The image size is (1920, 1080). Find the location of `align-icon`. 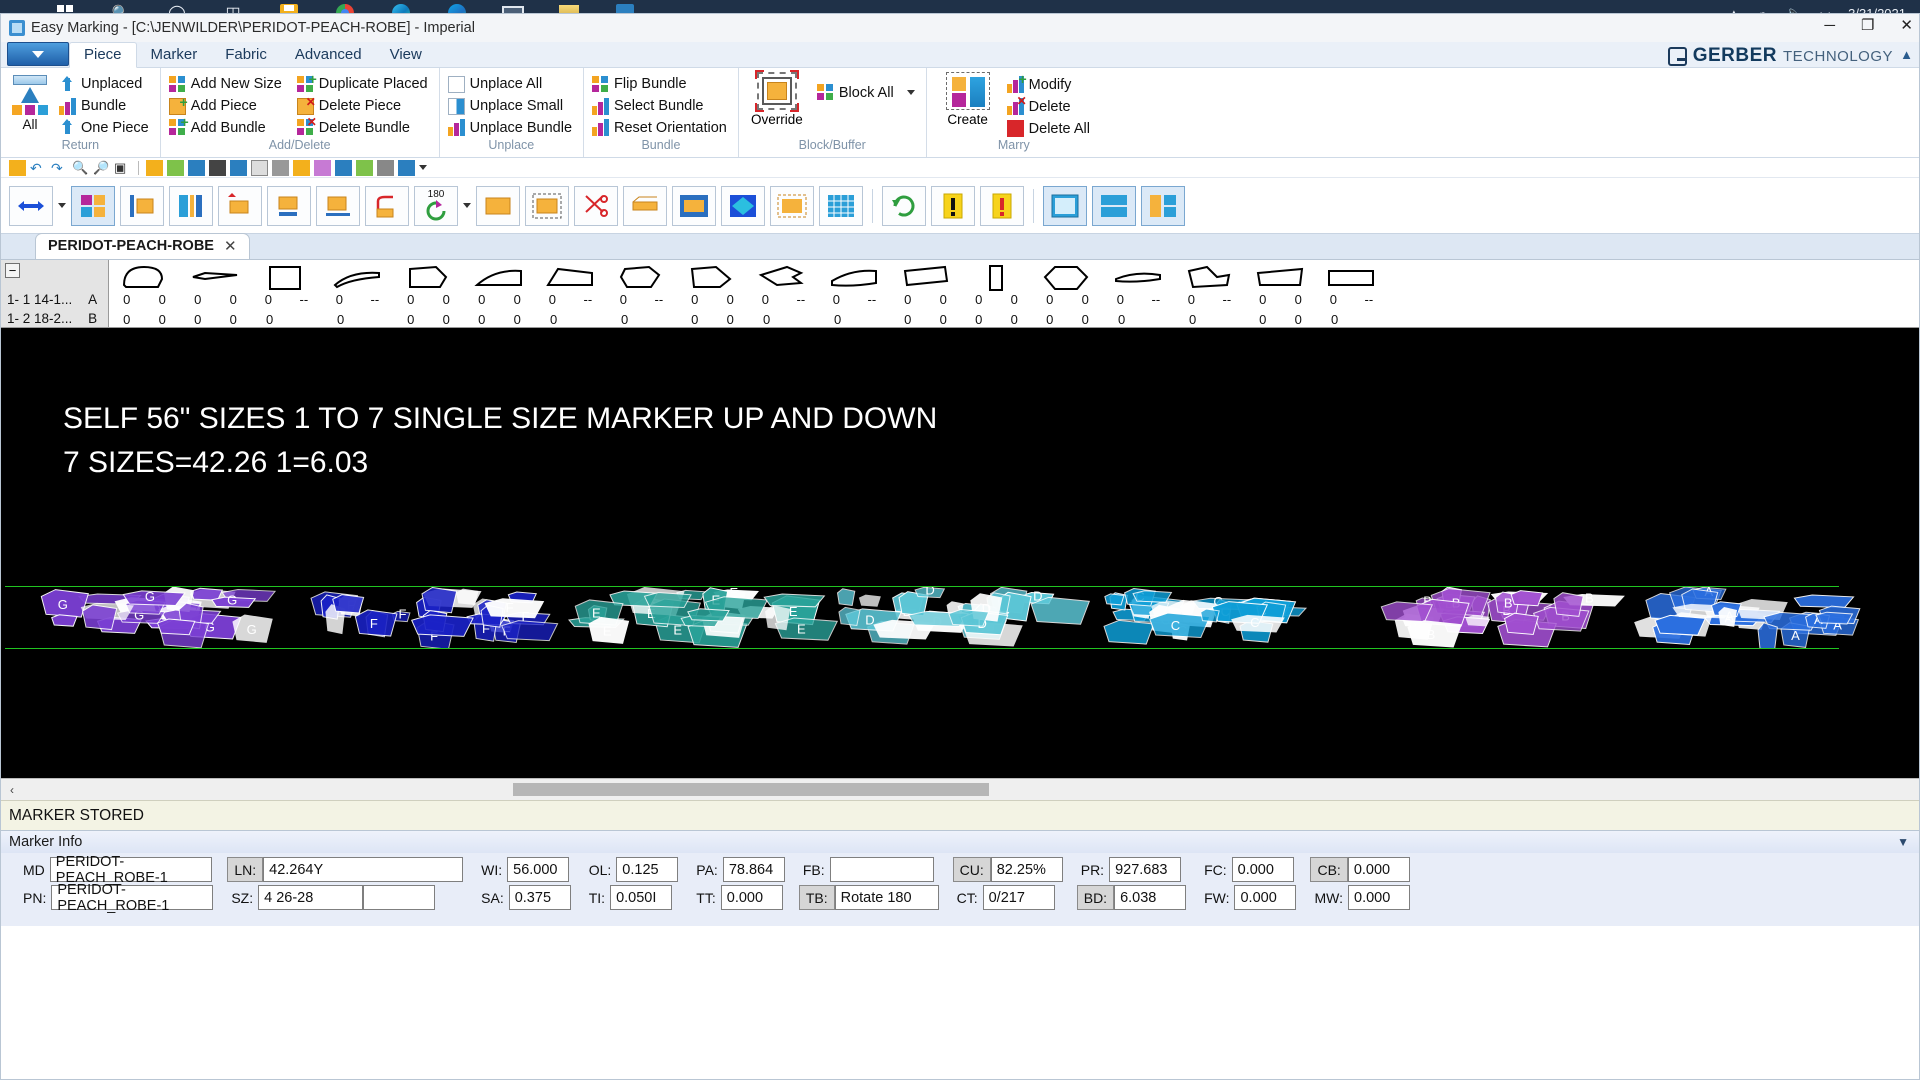

align-icon is located at coordinates (385, 167).